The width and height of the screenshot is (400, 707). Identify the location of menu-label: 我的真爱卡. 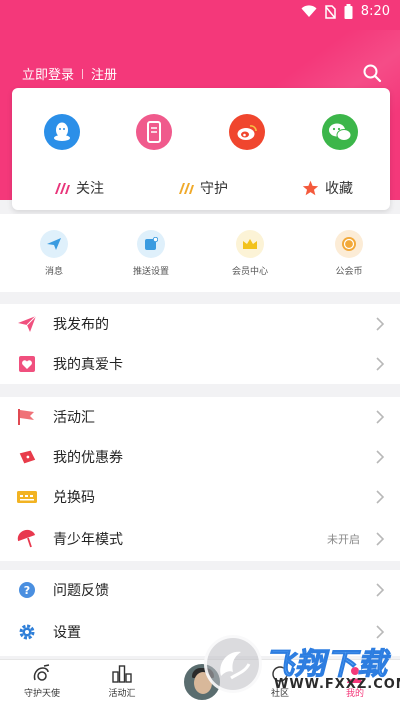
(88, 365).